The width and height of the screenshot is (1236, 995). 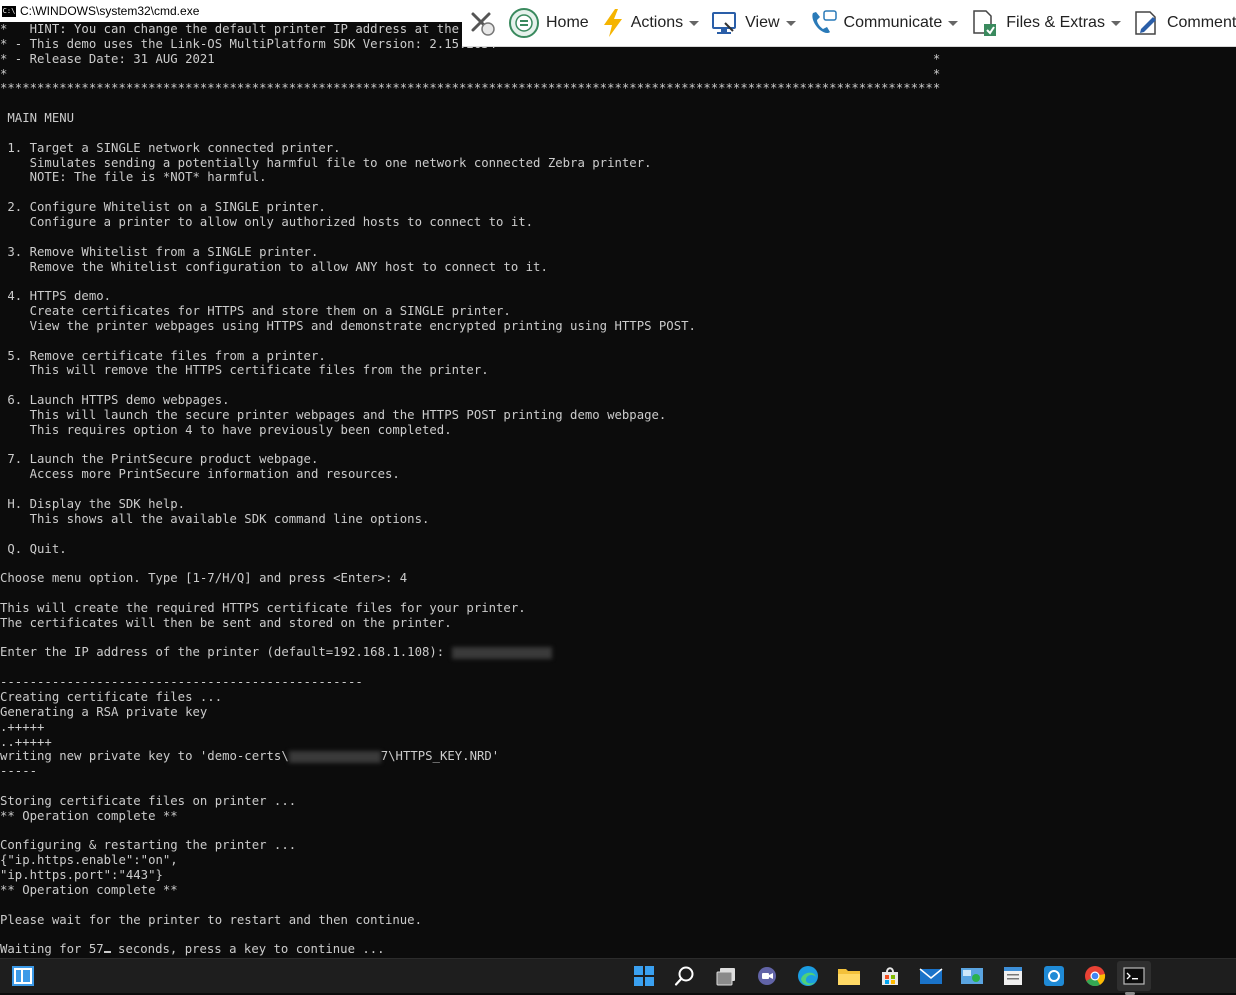 I want to click on communicate-menu: Communicate, so click(x=883, y=23).